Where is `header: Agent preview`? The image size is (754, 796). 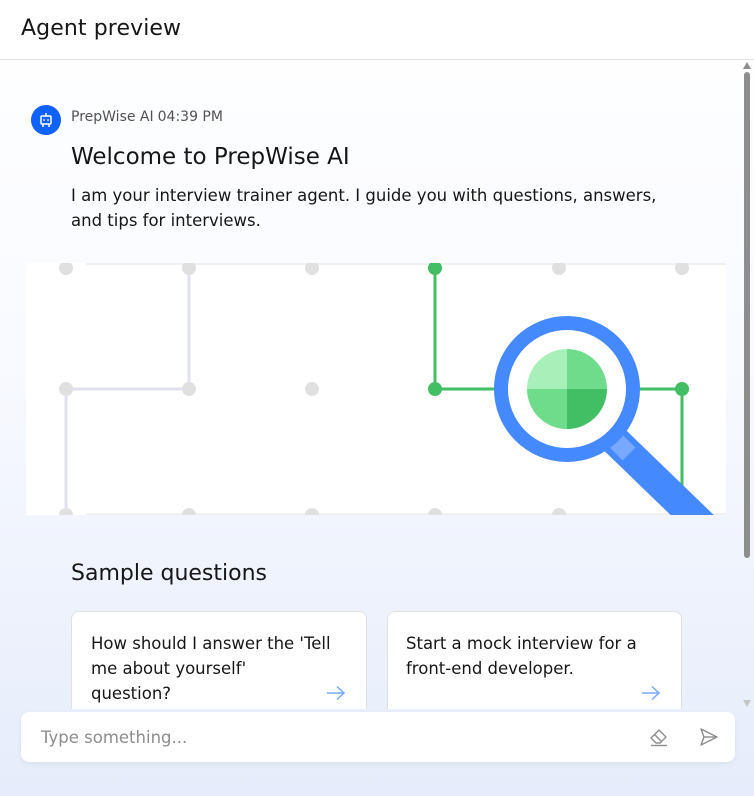
header: Agent preview is located at coordinates (377, 30).